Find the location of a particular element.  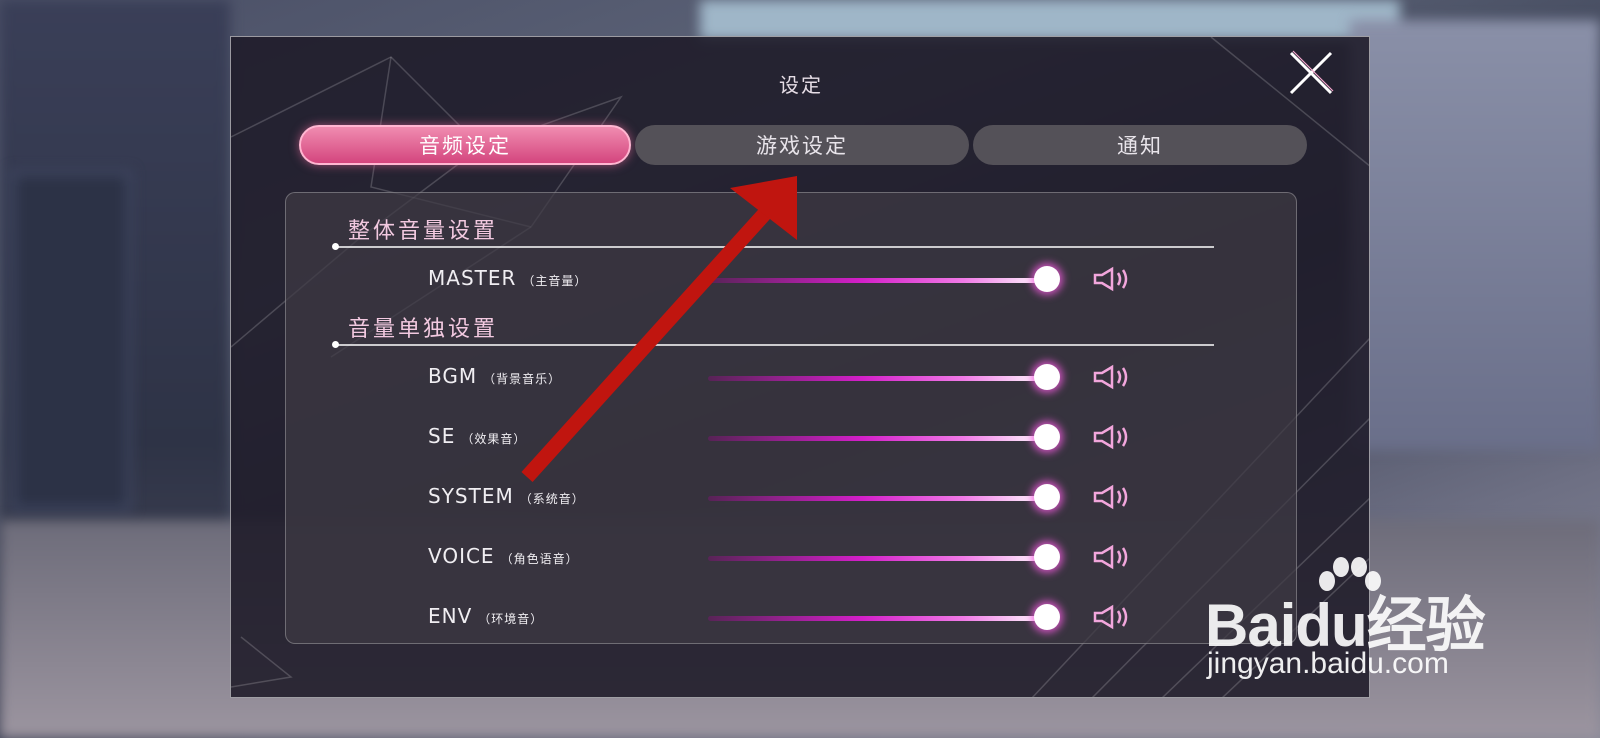

system-volume-slider is located at coordinates (878, 498).